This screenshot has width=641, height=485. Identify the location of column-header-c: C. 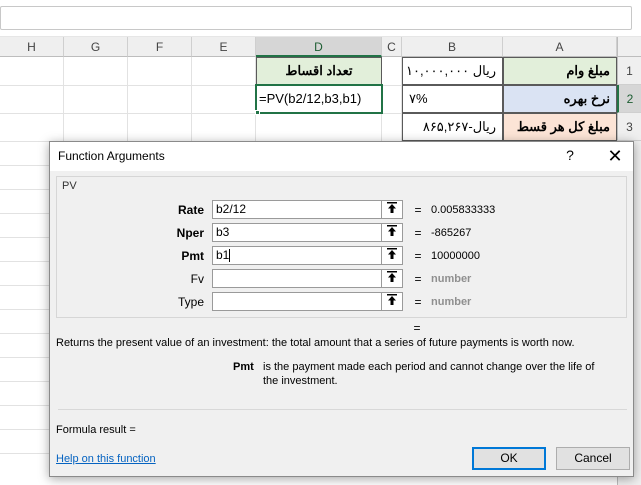
(392, 47).